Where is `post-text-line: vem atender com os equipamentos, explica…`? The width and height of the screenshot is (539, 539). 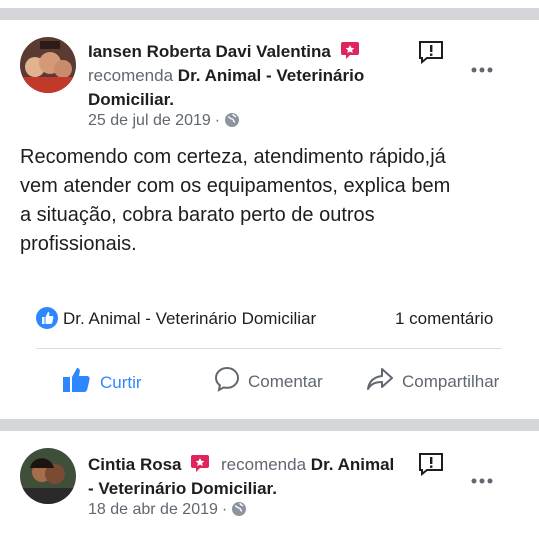
post-text-line: vem atender com os equipamentos, explica… is located at coordinates (235, 186).